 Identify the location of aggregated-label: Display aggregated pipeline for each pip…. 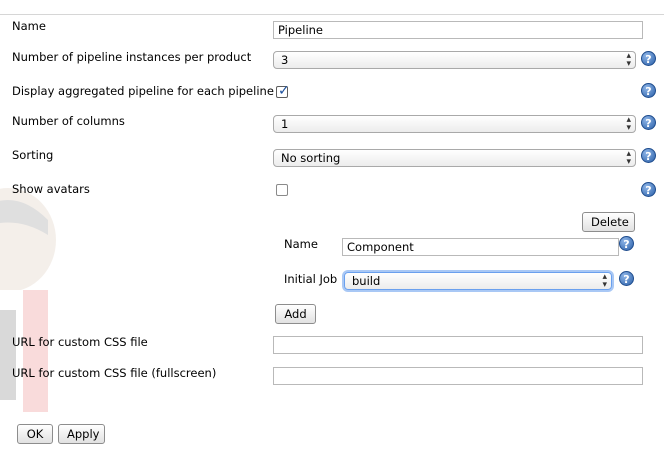
(143, 91).